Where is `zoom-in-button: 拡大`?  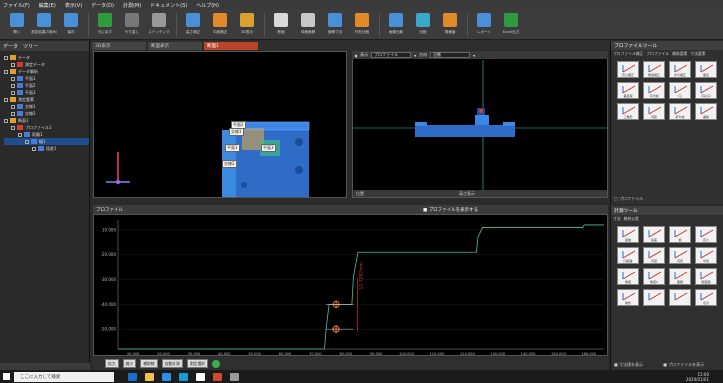
zoom-in-button: 拡大 is located at coordinates (112, 363).